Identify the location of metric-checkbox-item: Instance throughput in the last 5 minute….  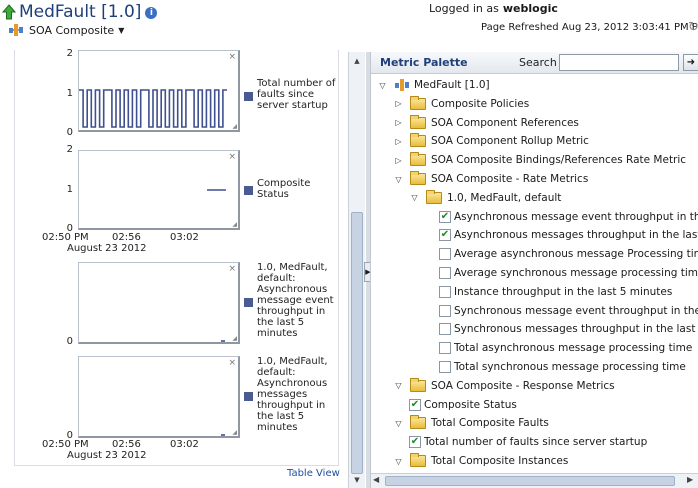
(555, 292).